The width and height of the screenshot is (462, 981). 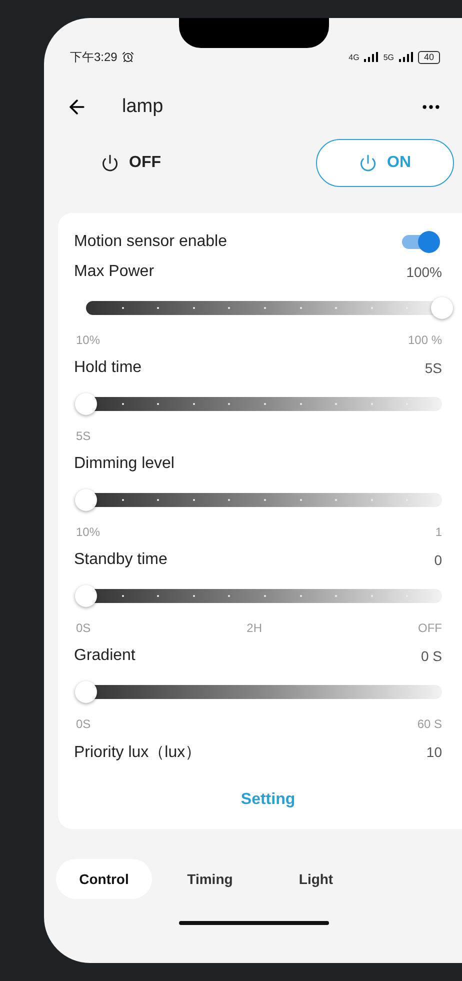 What do you see at coordinates (114, 272) in the screenshot?
I see `setting-label: Max Power` at bounding box center [114, 272].